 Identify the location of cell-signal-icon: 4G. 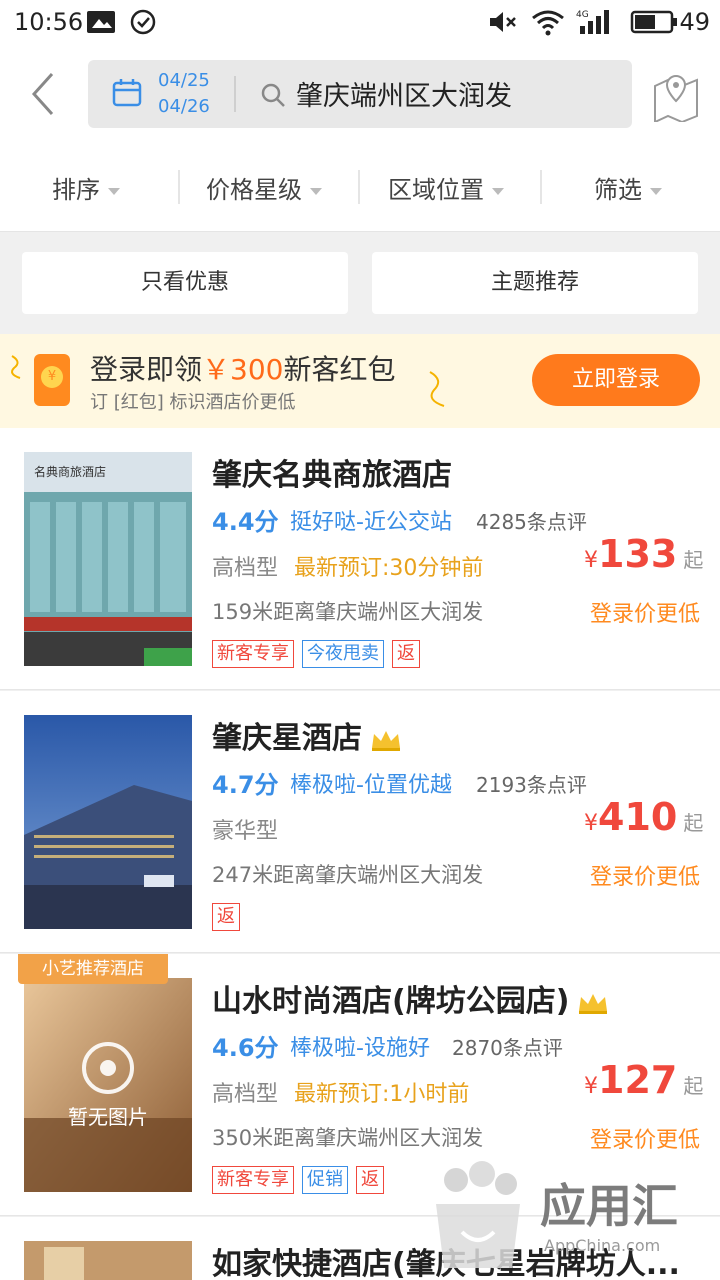
(592, 22).